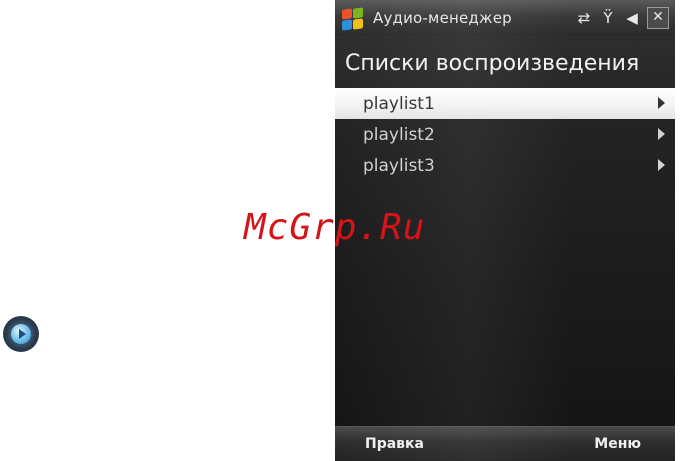 This screenshot has width=681, height=461. I want to click on close-button: ✕, so click(658, 18).